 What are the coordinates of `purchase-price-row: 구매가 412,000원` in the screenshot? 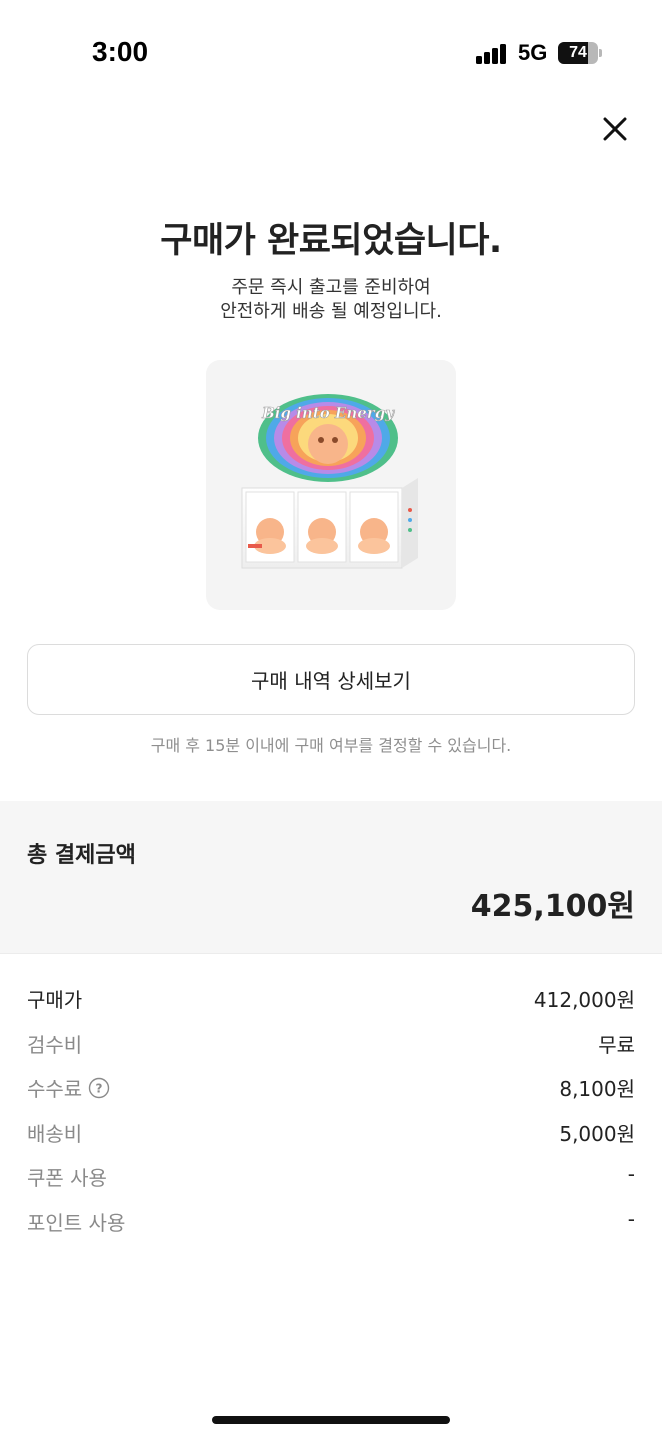 It's located at (331, 998).